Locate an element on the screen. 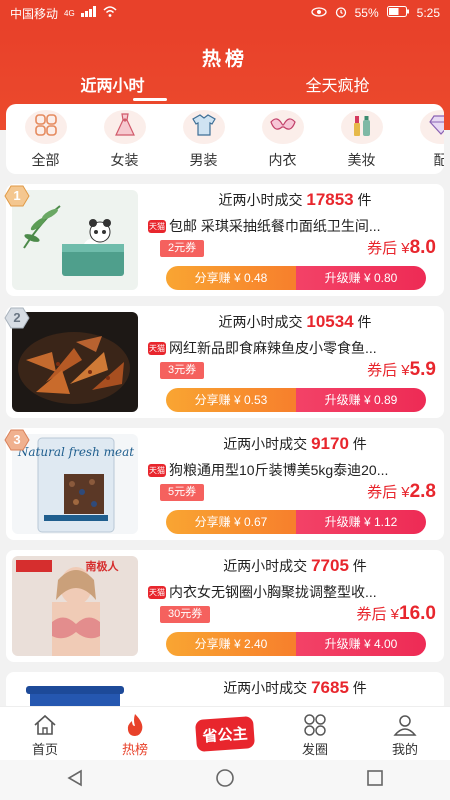 The width and height of the screenshot is (450, 800). recents-icon is located at coordinates (375, 780).